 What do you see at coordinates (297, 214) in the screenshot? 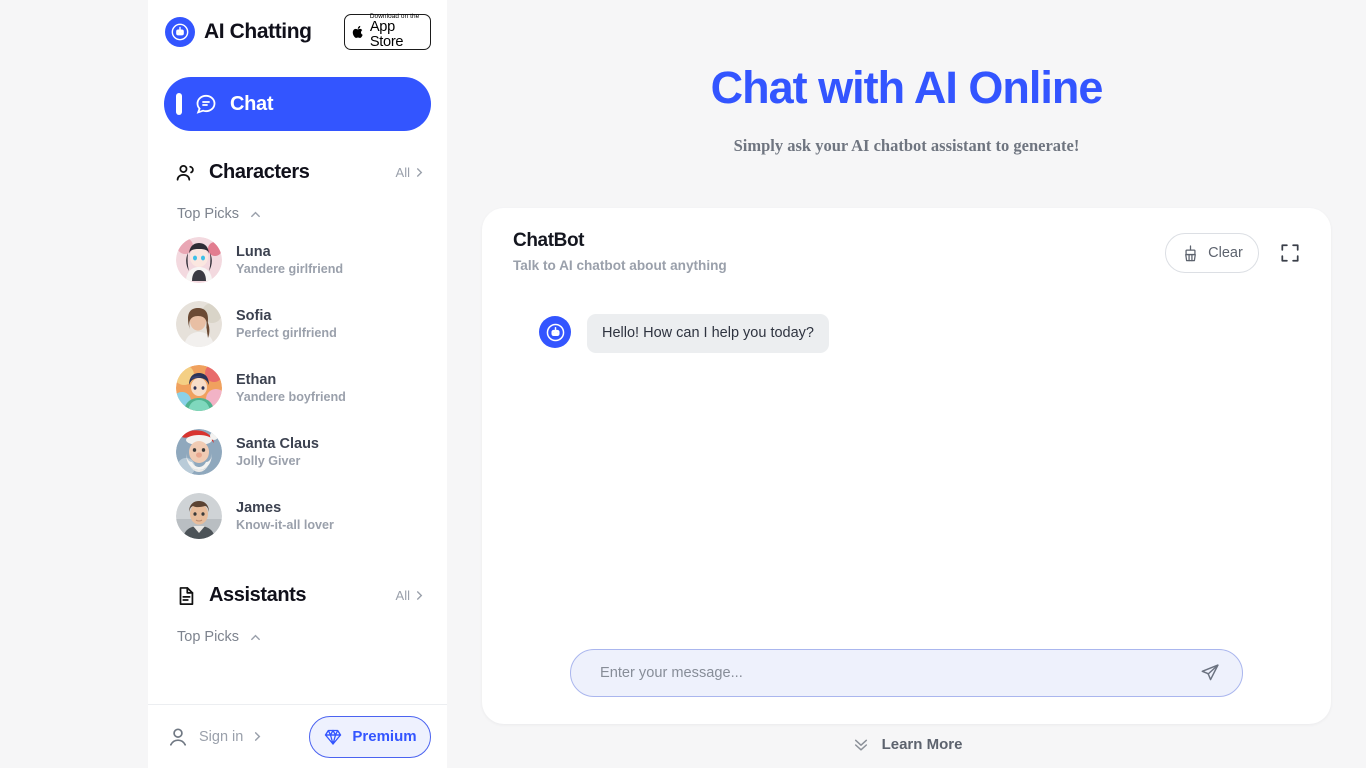
I see `characters-top-picks-header: Top Picks` at bounding box center [297, 214].